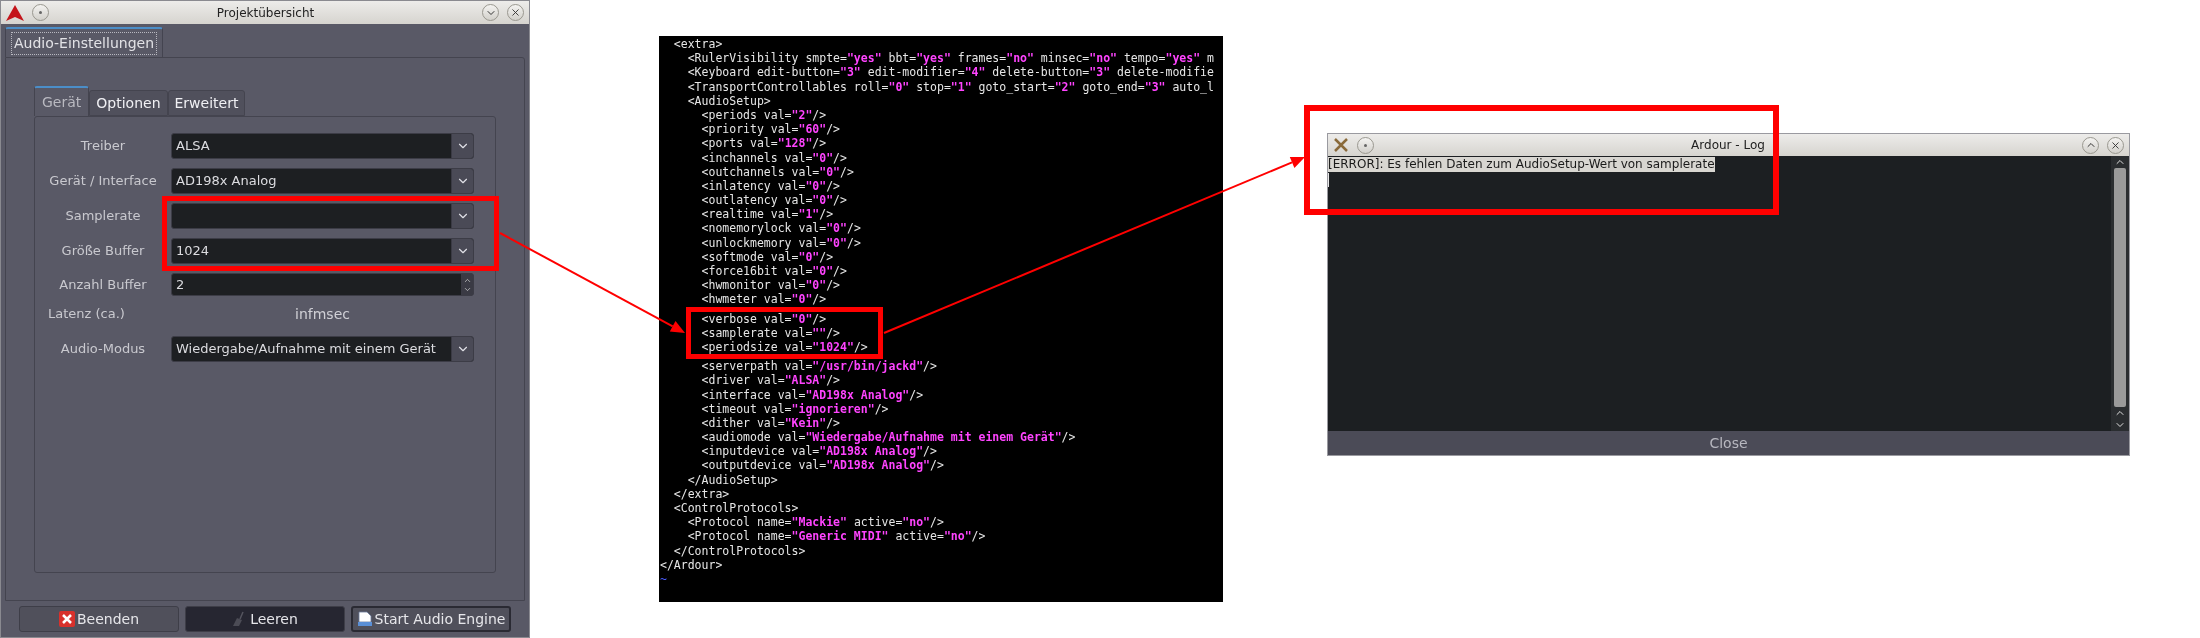  Describe the element at coordinates (815, 522) in the screenshot. I see `code-line: <Protocol name="Mackie" active="no"/>` at that location.